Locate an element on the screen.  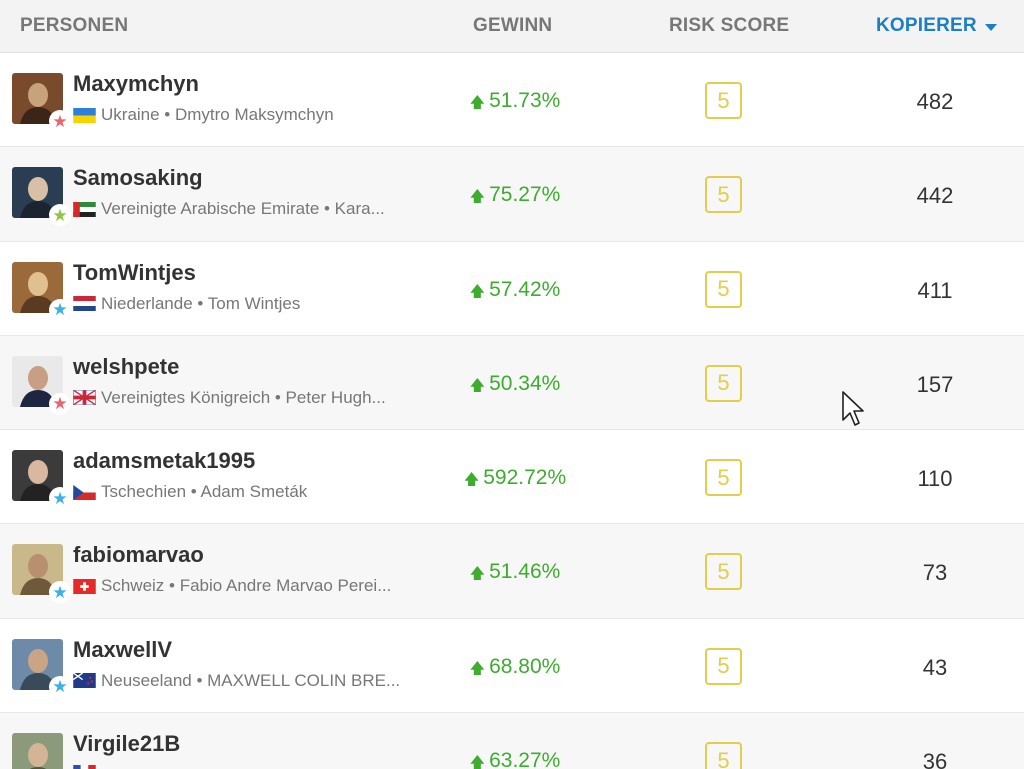
trader-subtitle: Ukraine • Dmytro Maksymchyn is located at coordinates (203, 115).